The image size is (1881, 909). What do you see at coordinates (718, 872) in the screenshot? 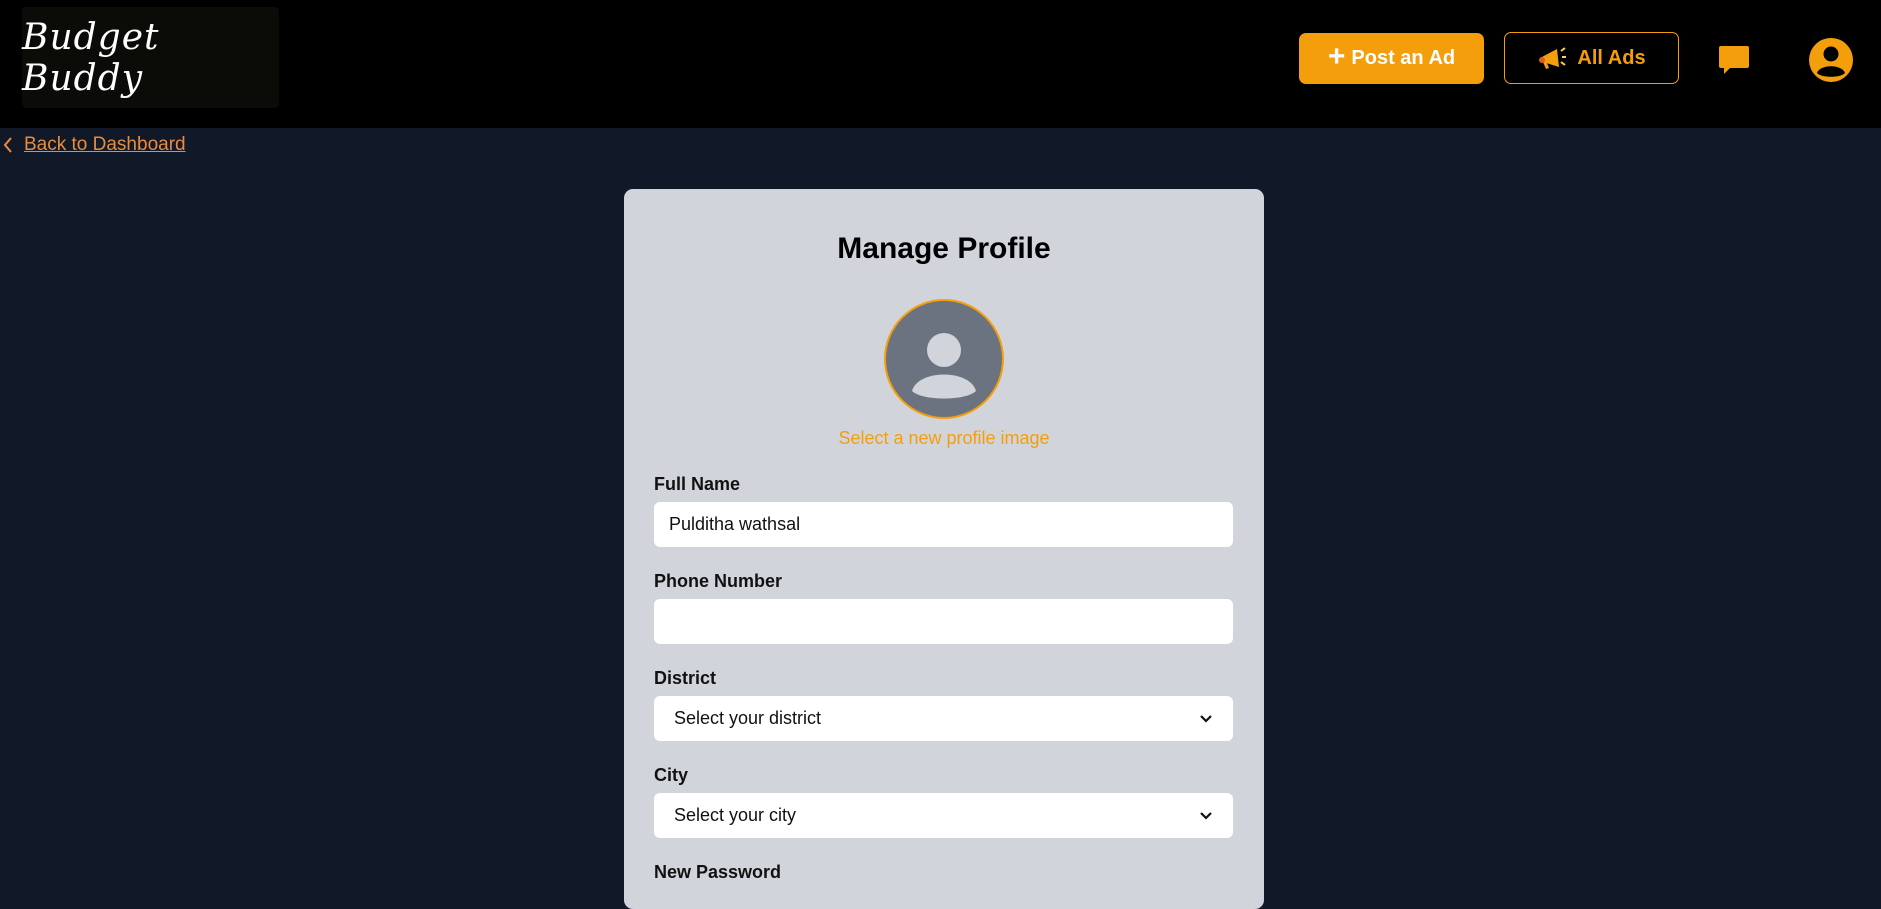
I see `new-password-label: New Password` at bounding box center [718, 872].